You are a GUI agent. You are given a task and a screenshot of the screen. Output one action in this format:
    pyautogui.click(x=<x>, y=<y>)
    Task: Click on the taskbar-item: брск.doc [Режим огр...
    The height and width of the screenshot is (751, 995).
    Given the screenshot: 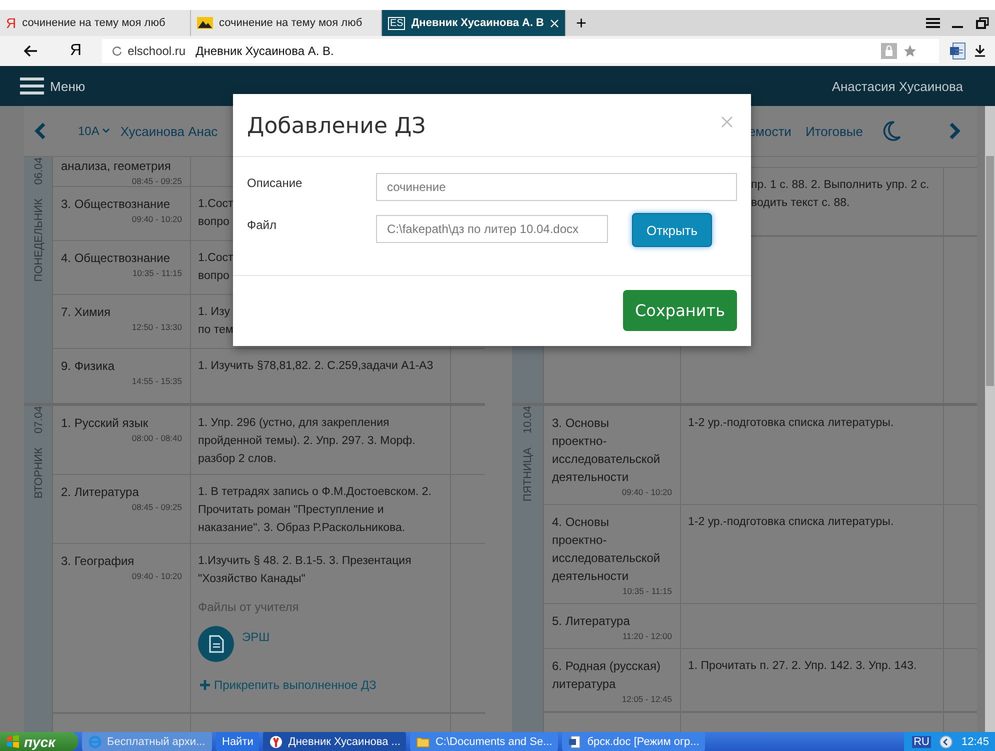 What is the action you would take?
    pyautogui.click(x=634, y=741)
    